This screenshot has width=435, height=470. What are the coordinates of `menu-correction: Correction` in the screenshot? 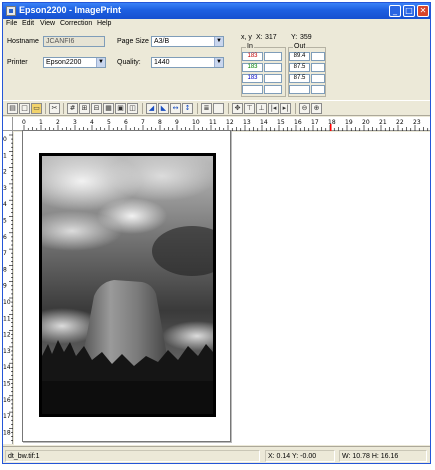 It's located at (76, 23).